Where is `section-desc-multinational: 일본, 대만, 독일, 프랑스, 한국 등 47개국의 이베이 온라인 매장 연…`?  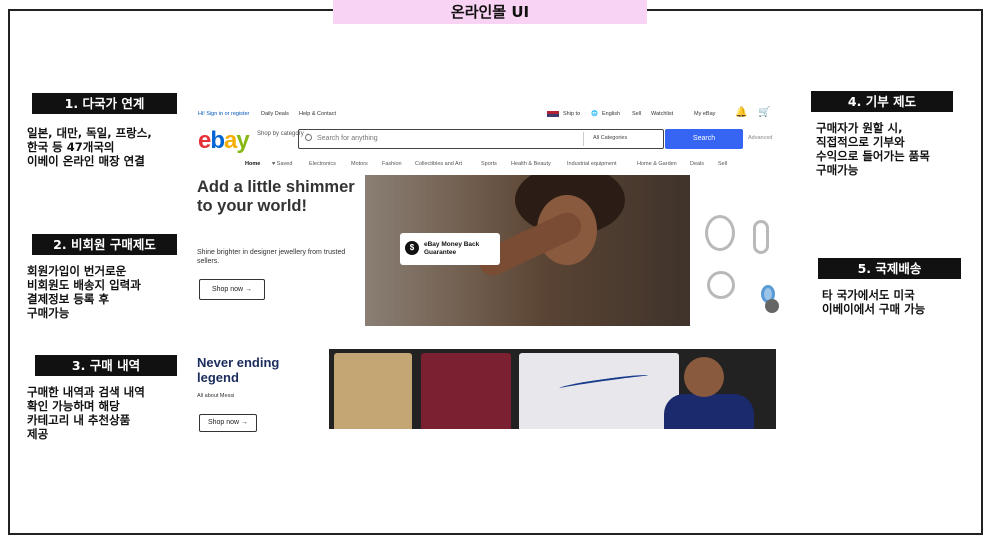
section-desc-multinational: 일본, 대만, 독일, 프랑스, 한국 등 47개국의 이베이 온라인 매장 연… is located at coordinates (89, 147).